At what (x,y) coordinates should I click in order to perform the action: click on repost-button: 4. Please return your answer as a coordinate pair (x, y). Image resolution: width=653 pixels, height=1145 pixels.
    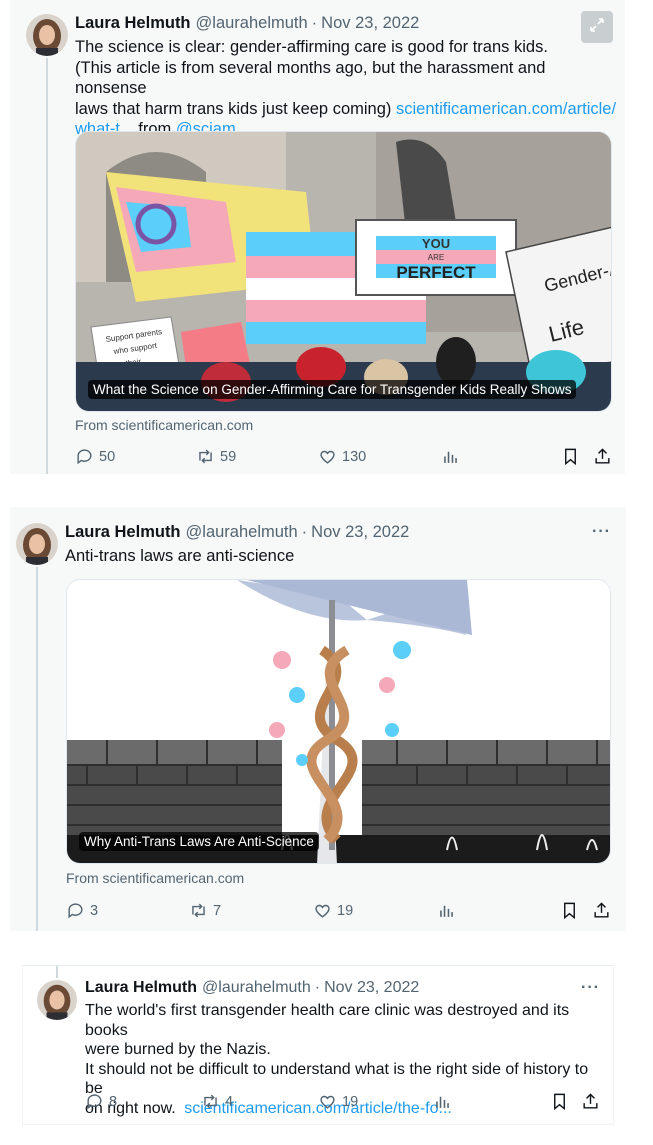
    Looking at the image, I should click on (217, 1101).